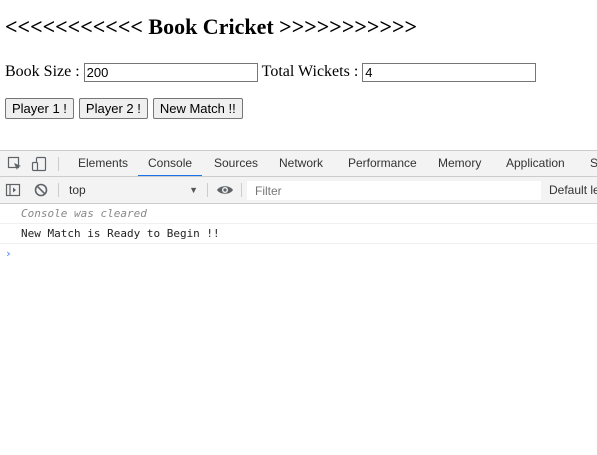  I want to click on tab-console: Console, so click(170, 163).